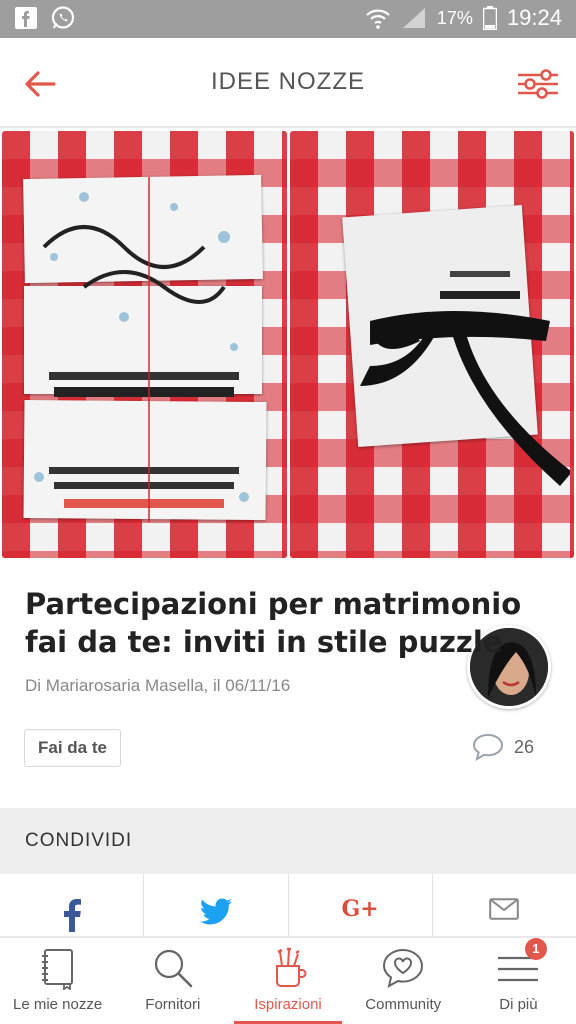 The image size is (576, 1024). Describe the element at coordinates (173, 1004) in the screenshot. I see `nav-label: Fornitori` at that location.